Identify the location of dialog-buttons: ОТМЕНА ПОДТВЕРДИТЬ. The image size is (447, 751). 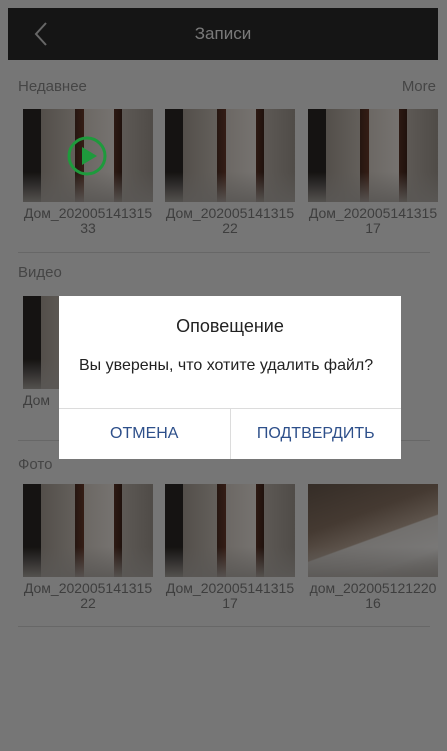
(230, 433).